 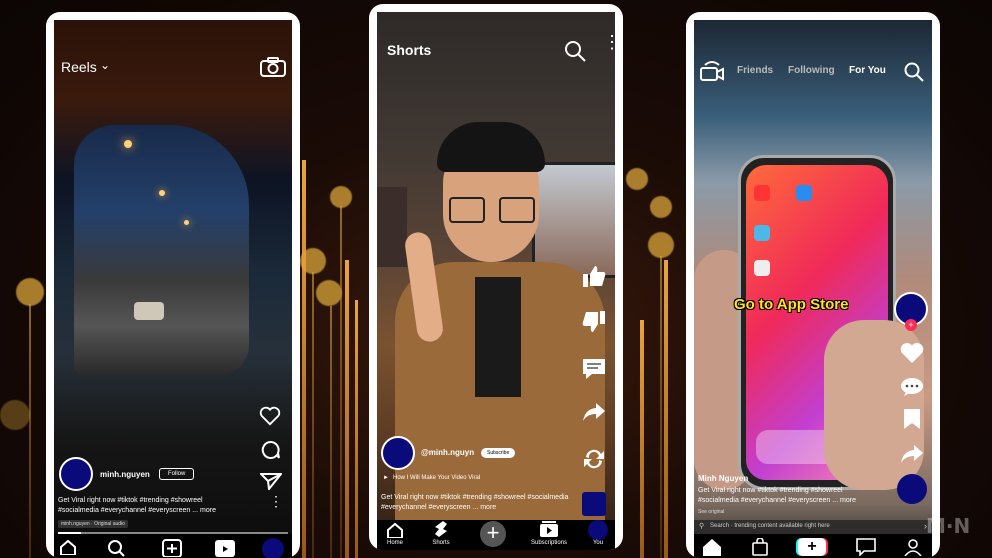 What do you see at coordinates (702, 526) in the screenshot?
I see `search-small-icon: ⚲` at bounding box center [702, 526].